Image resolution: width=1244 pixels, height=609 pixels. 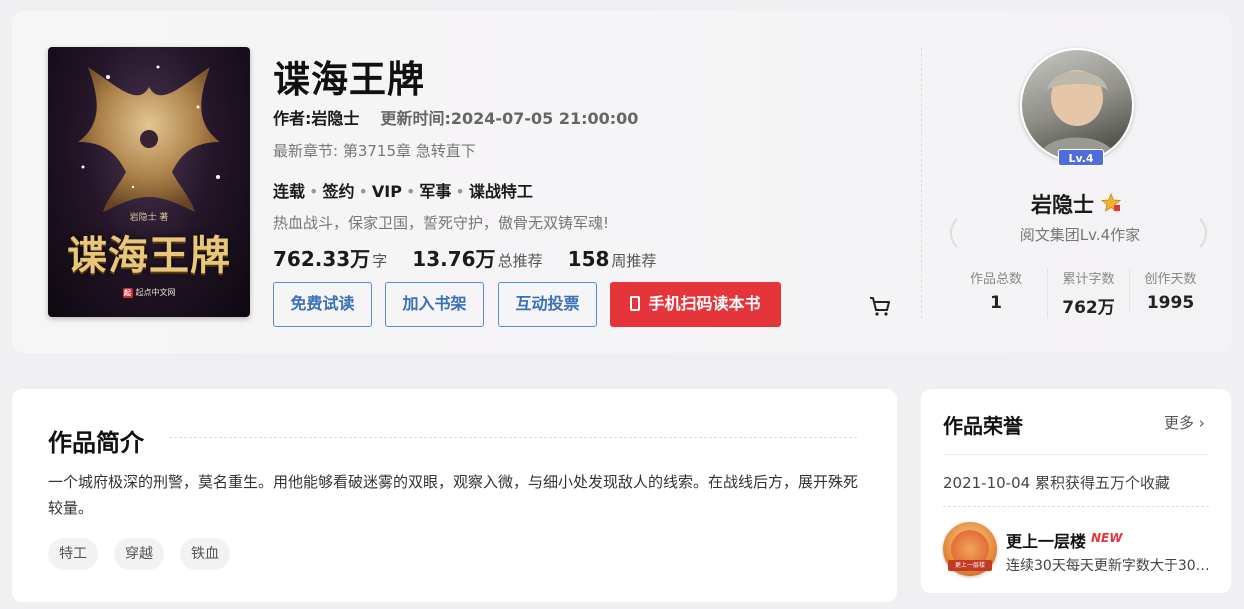 What do you see at coordinates (921, 183) in the screenshot?
I see `info-divider` at bounding box center [921, 183].